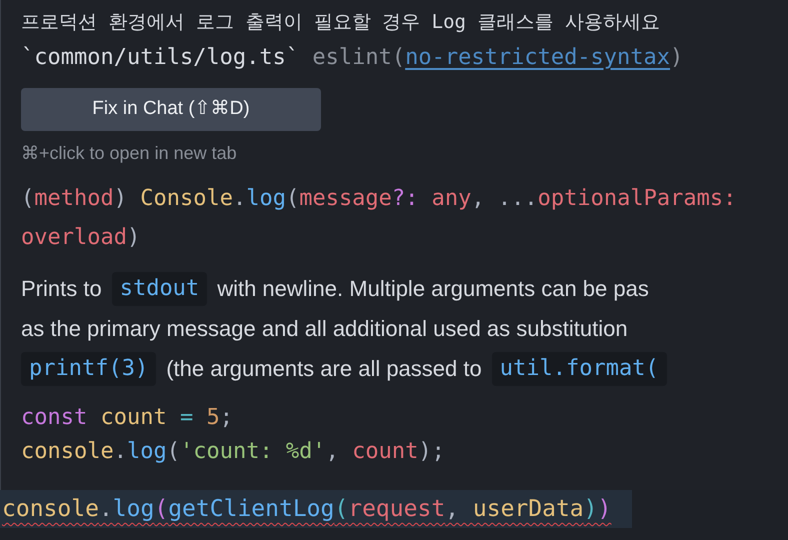 The height and width of the screenshot is (540, 788). Describe the element at coordinates (579, 369) in the screenshot. I see `inline-code: util.format(` at that location.